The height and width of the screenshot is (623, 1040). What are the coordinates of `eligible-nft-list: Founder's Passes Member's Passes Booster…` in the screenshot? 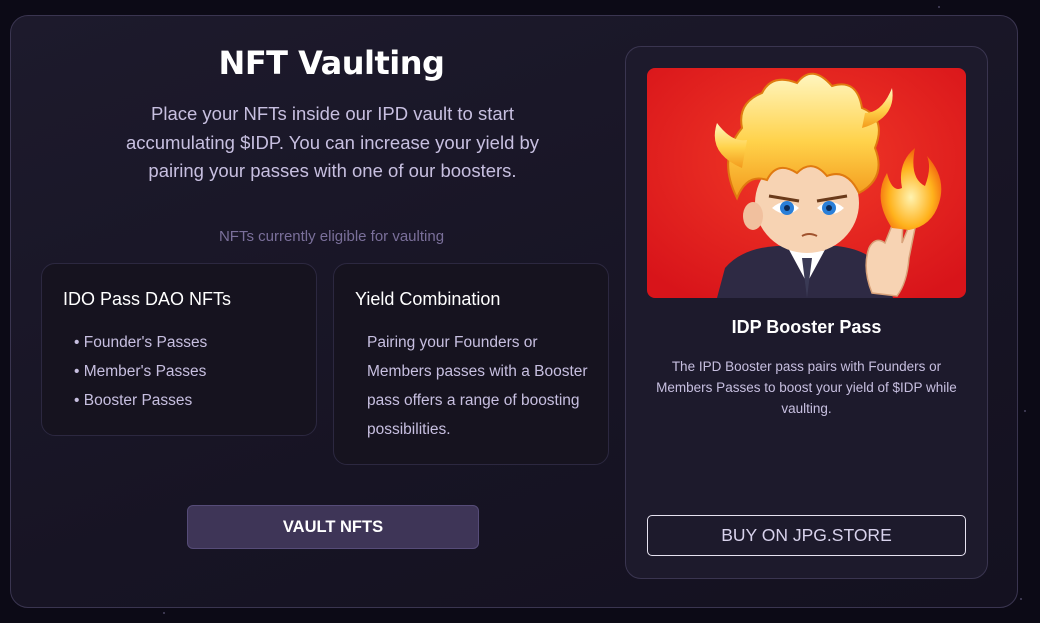 It's located at (141, 371).